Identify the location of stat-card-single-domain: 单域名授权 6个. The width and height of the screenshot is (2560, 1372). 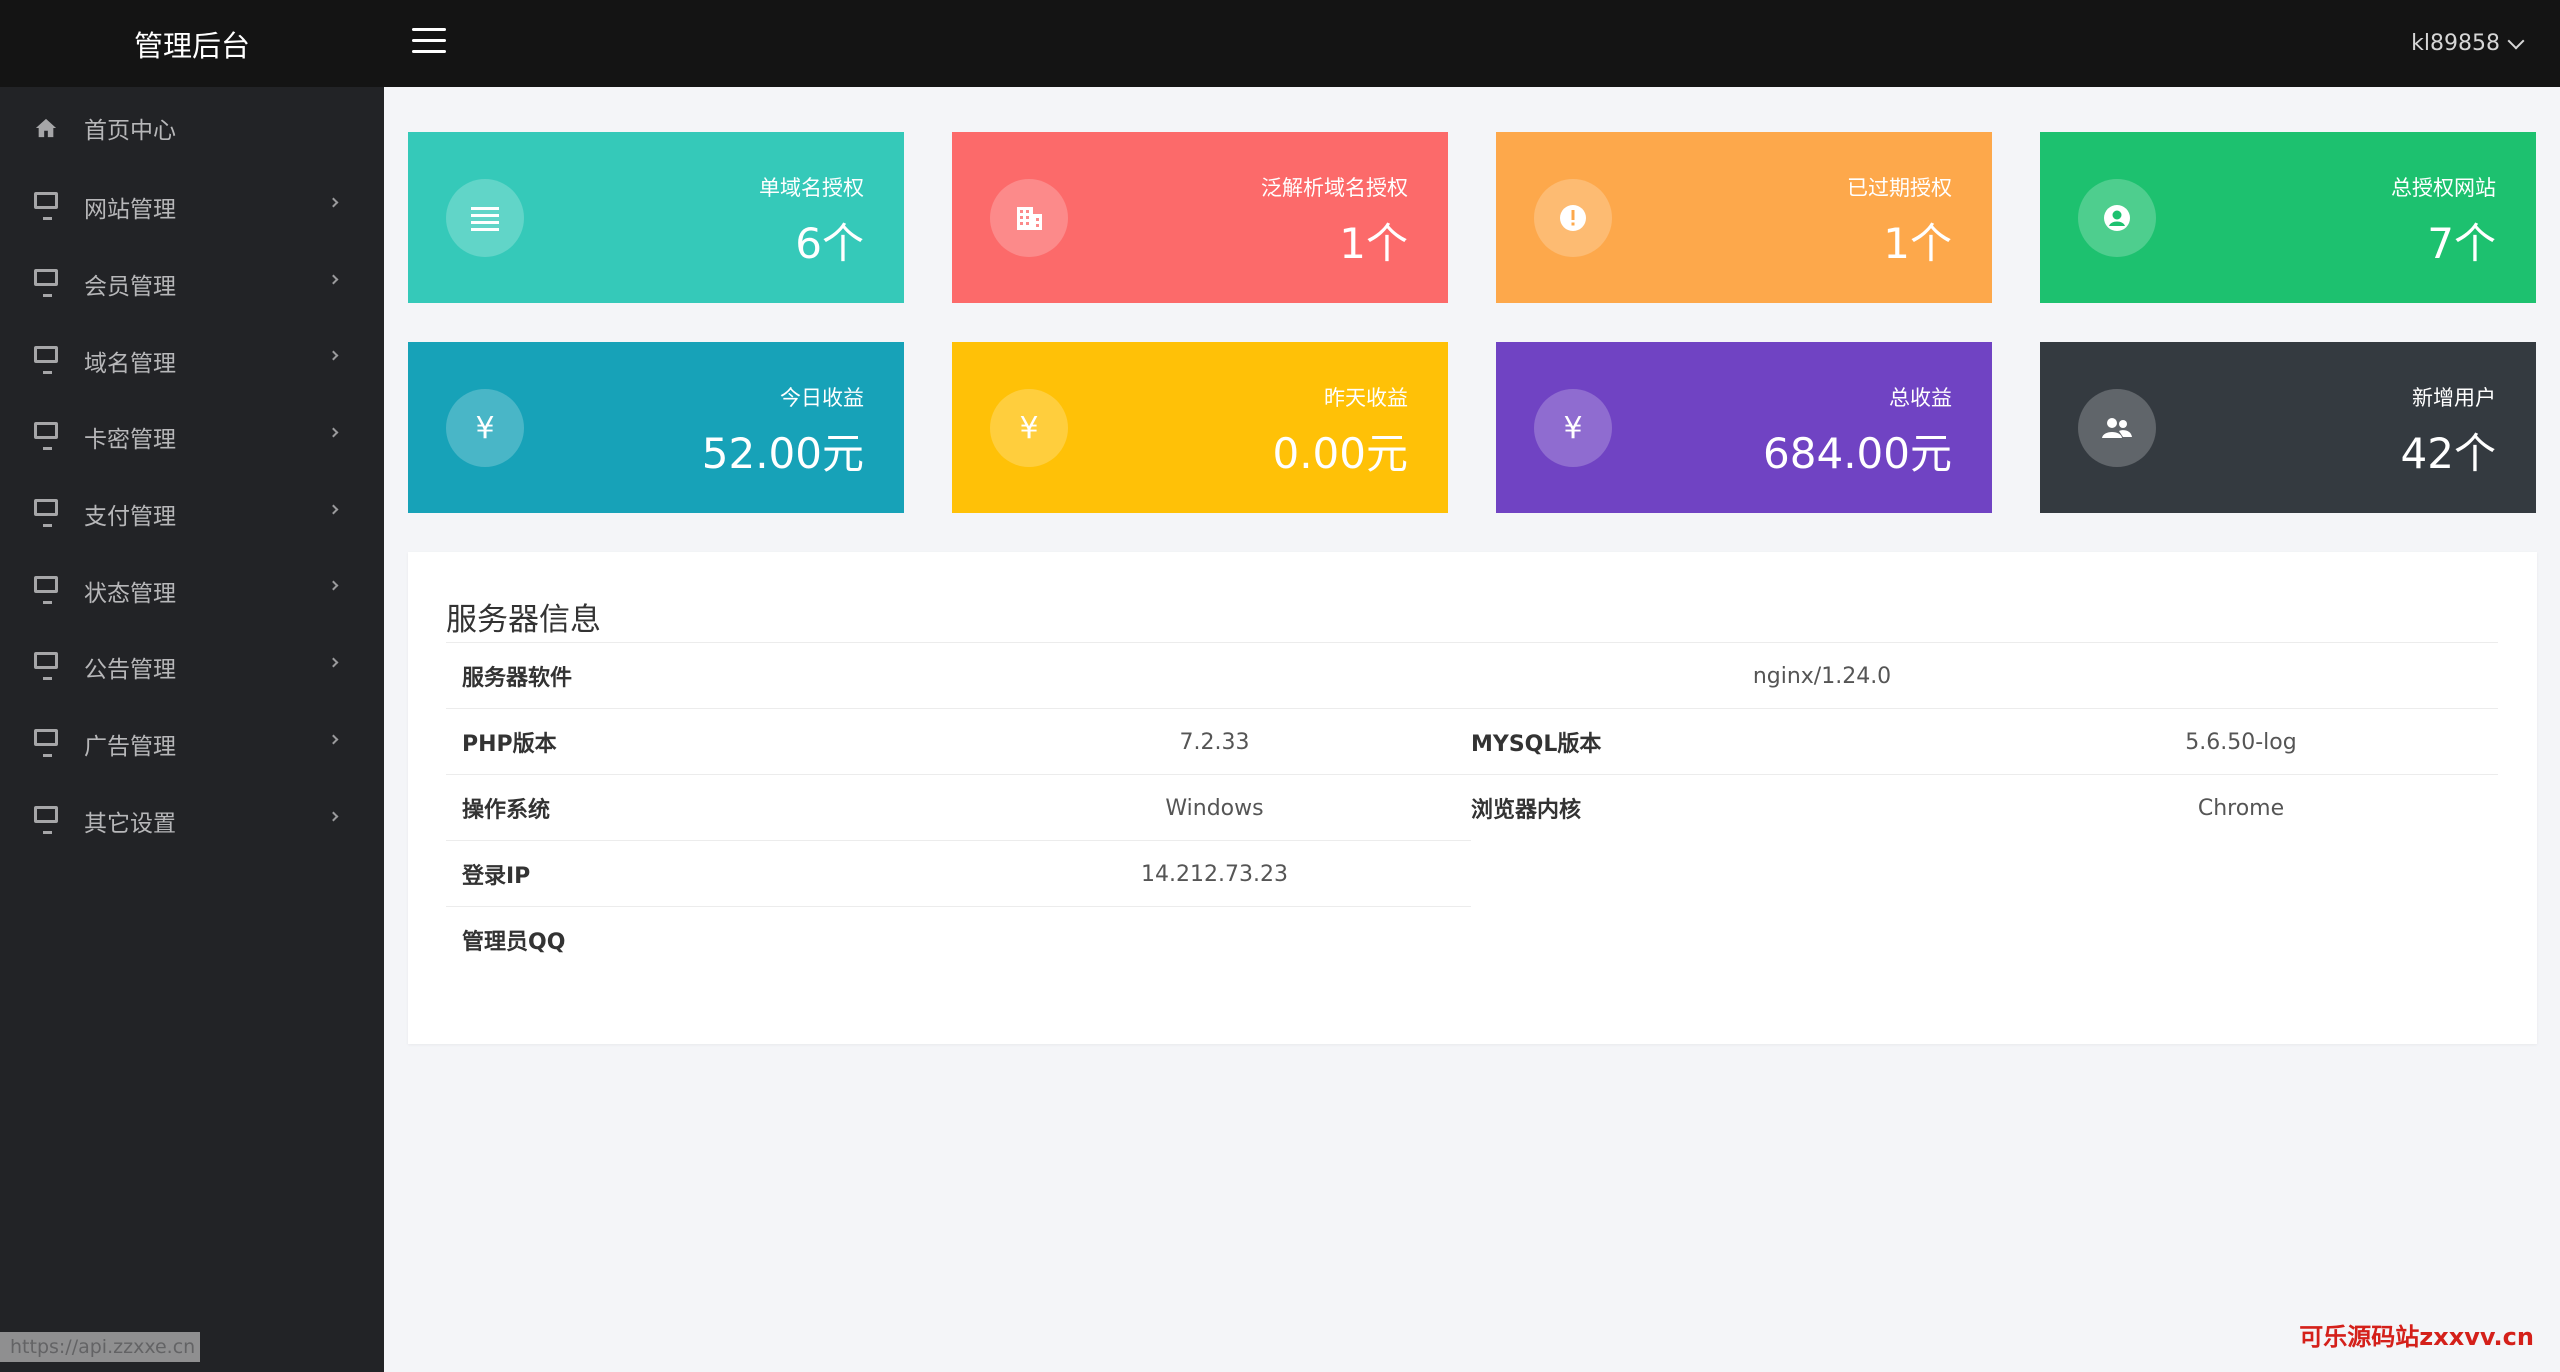
(656, 217).